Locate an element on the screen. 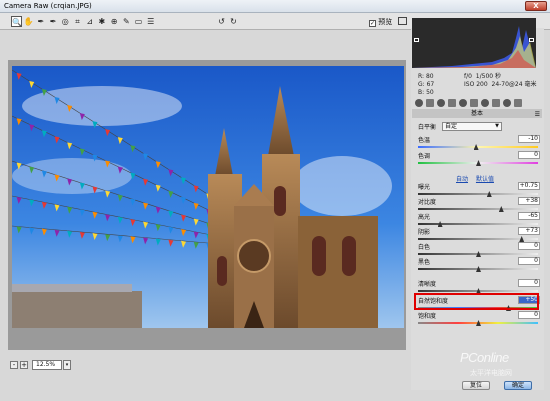 Image resolution: width=550 pixels, height=401 pixels. preview-label: 预览 is located at coordinates (385, 22).